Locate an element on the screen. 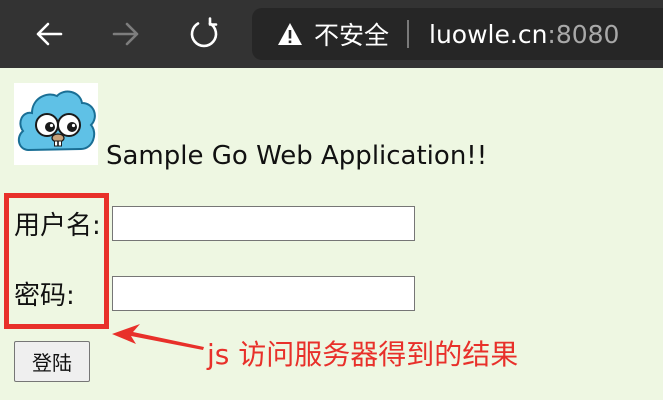 The image size is (663, 400). arrow-right-icon is located at coordinates (125, 34).